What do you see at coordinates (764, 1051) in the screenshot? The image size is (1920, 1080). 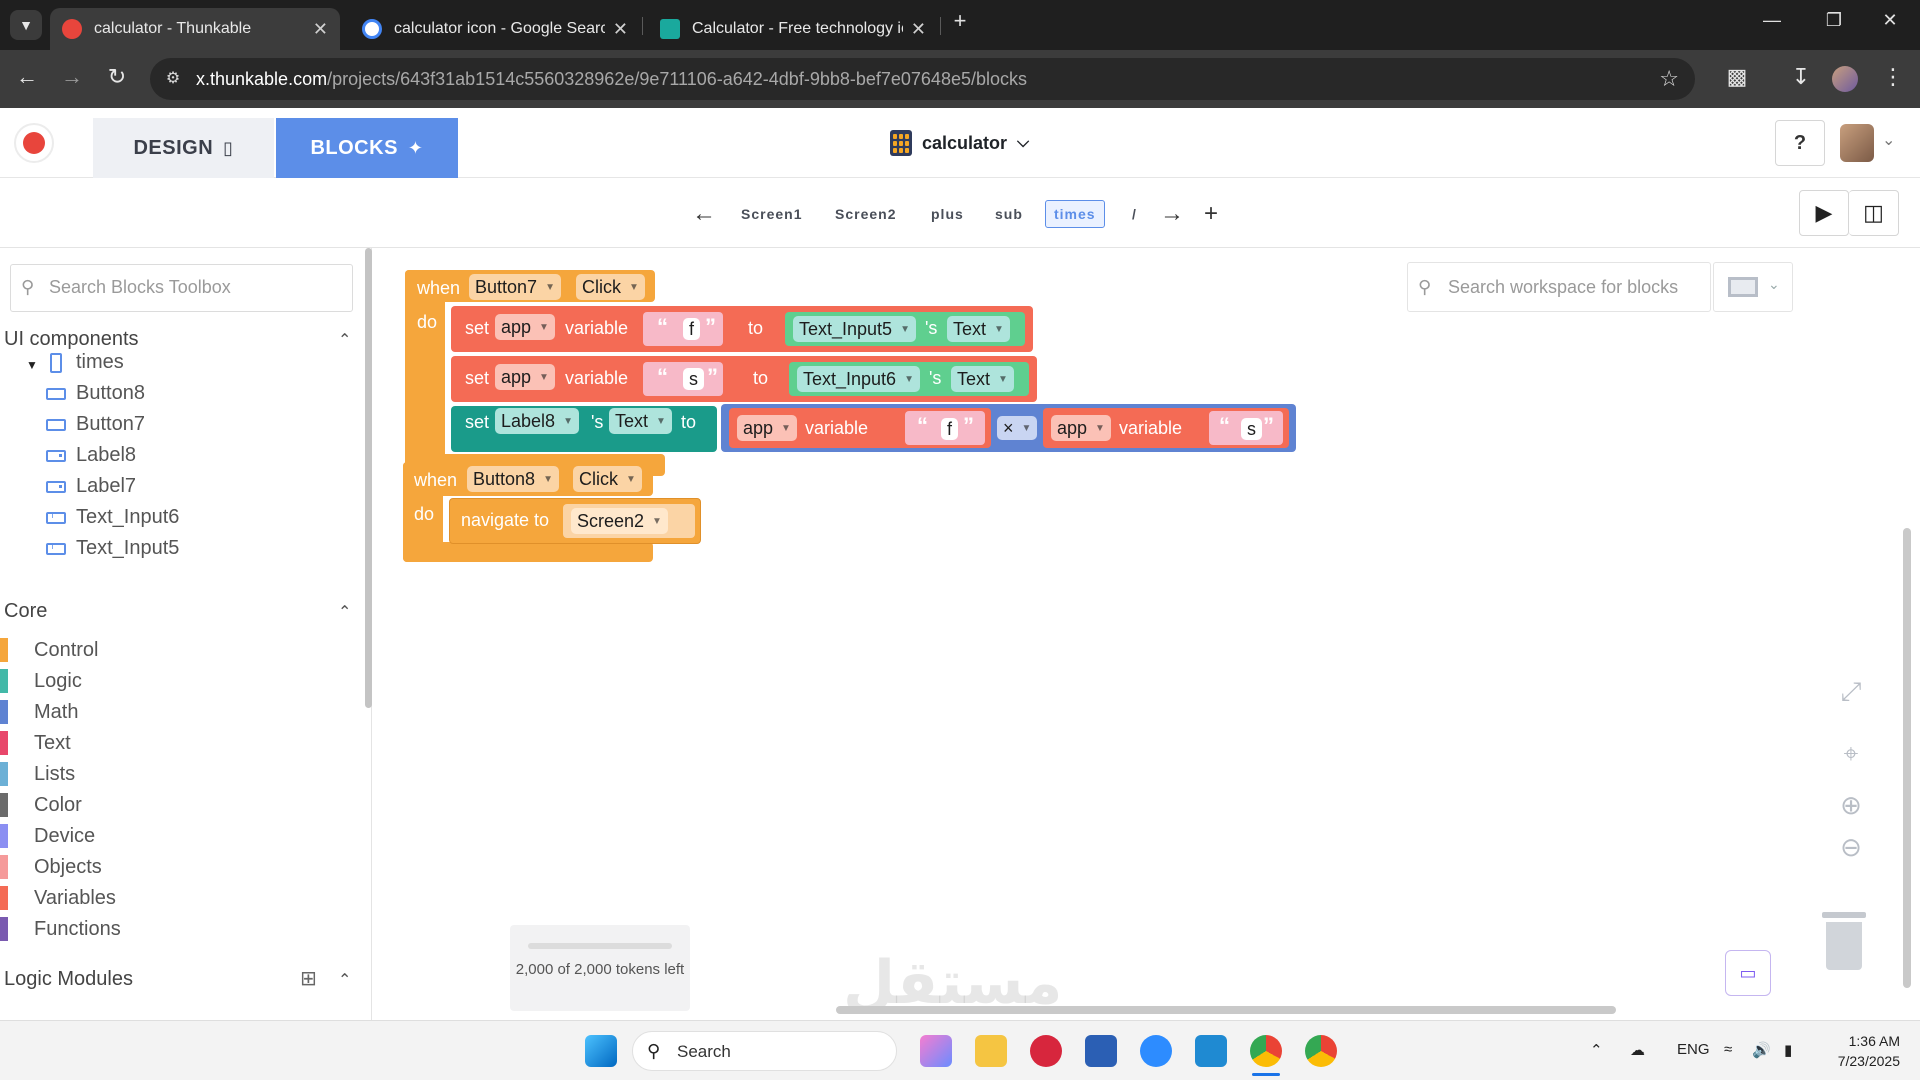 I see `taskbar-search: ⚲ Search` at bounding box center [764, 1051].